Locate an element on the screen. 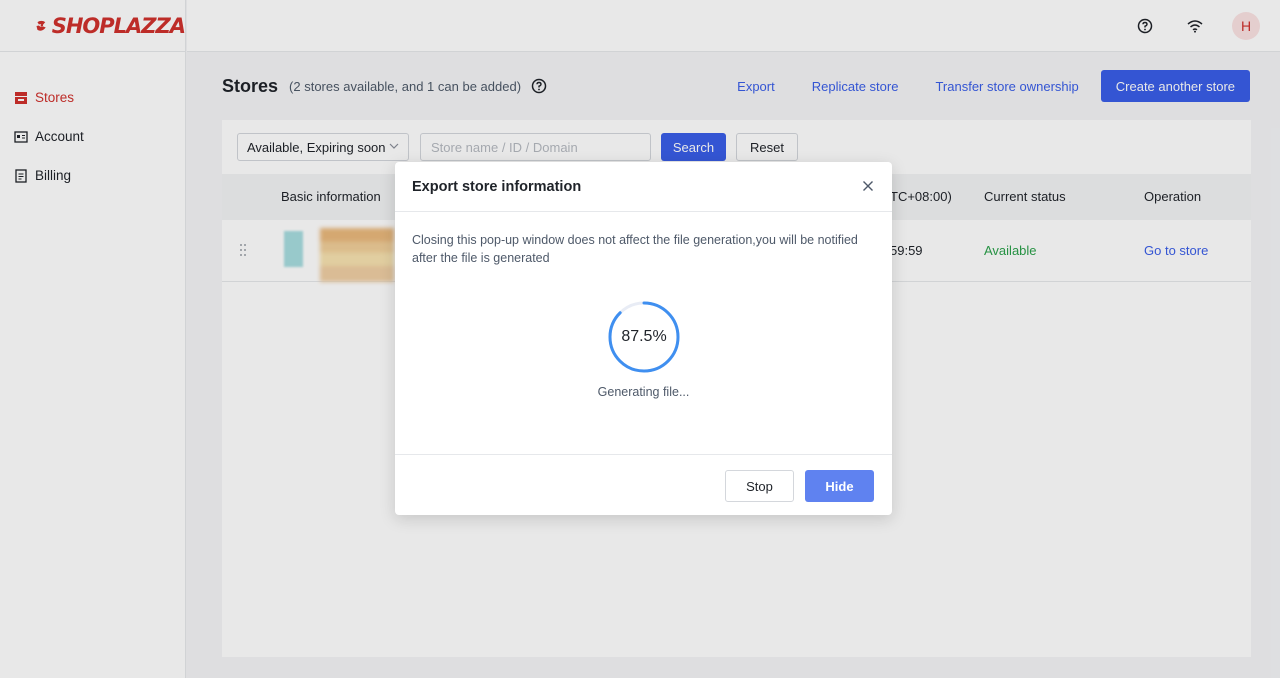 This screenshot has height=678, width=1280. progress-percent: 87.5% is located at coordinates (644, 336).